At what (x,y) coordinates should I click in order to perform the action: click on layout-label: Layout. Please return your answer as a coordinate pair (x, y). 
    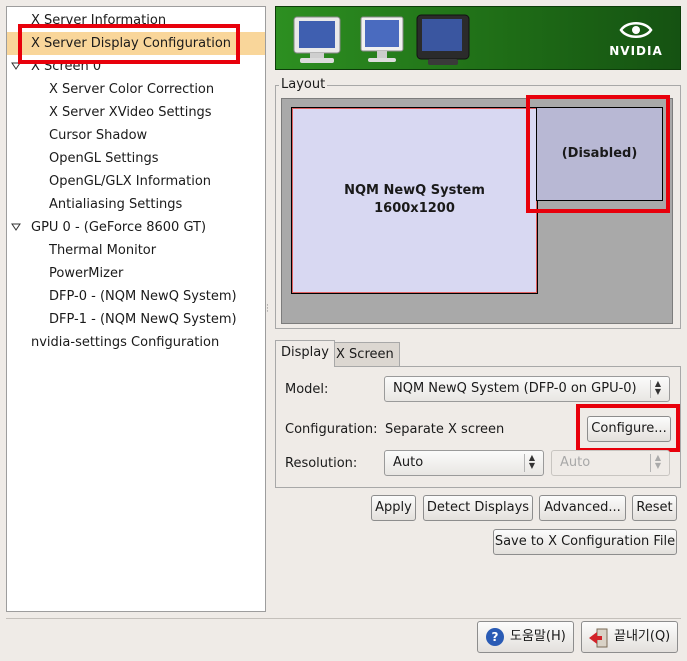
    Looking at the image, I should click on (303, 84).